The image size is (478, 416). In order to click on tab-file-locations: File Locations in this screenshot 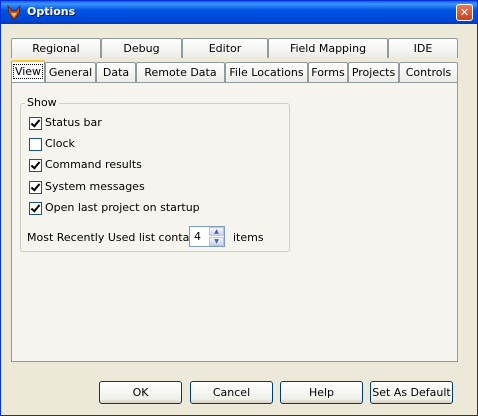, I will do `click(266, 72)`.